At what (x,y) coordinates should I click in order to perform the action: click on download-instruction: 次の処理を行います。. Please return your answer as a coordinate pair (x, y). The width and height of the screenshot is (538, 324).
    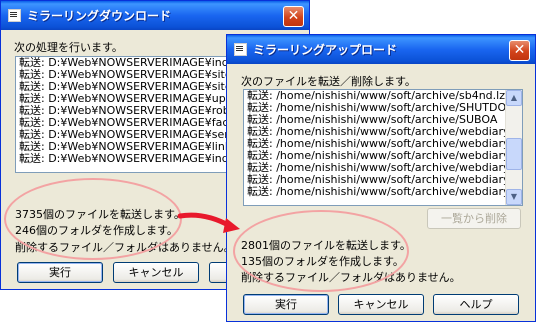
    Looking at the image, I should click on (68, 47).